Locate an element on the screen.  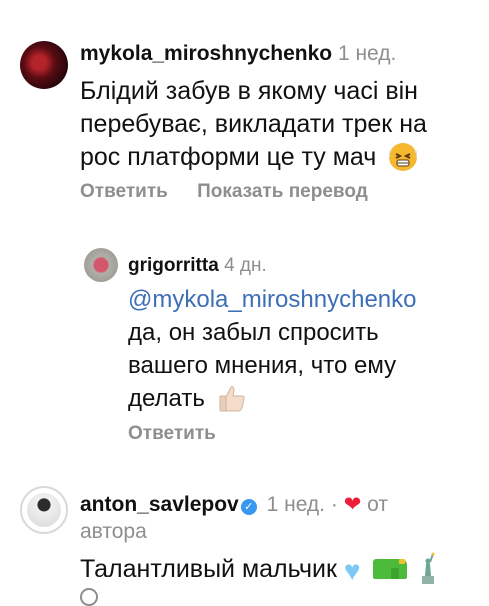
reply-header: grigorritta 4 дн. is located at coordinates (197, 266).